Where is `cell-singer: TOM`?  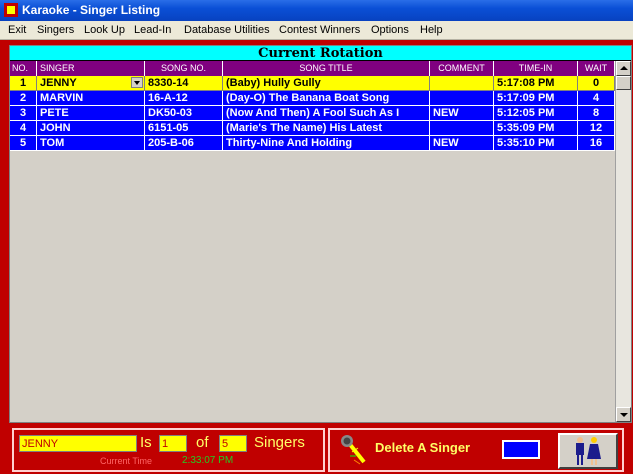
cell-singer: TOM is located at coordinates (91, 143).